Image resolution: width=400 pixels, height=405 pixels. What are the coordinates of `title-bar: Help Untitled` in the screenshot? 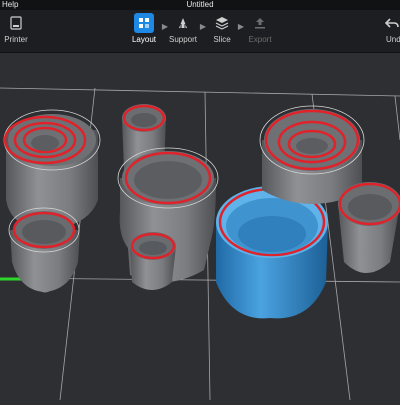 It's located at (200, 5).